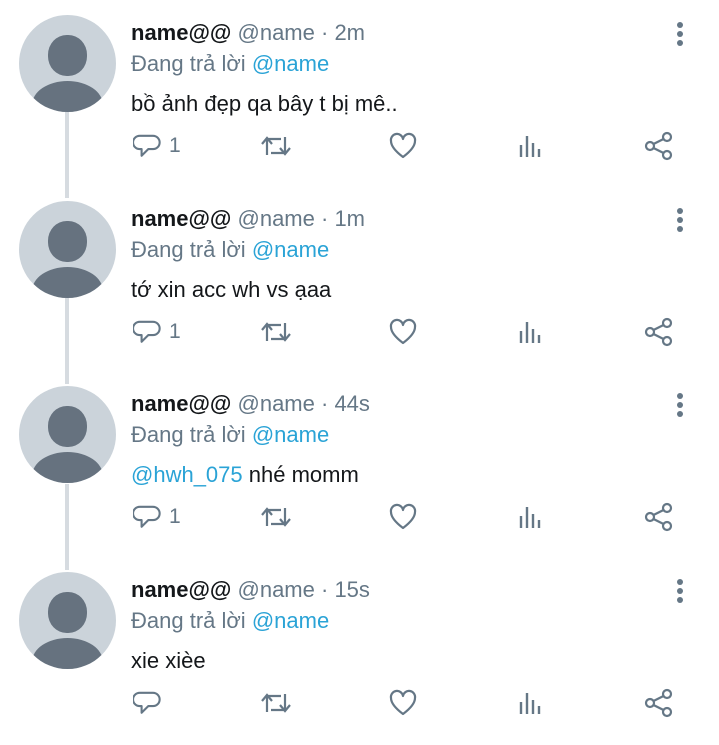 Image resolution: width=719 pixels, height=745 pixels. Describe the element at coordinates (187, 474) in the screenshot. I see `mention-link: @hwh_075` at that location.